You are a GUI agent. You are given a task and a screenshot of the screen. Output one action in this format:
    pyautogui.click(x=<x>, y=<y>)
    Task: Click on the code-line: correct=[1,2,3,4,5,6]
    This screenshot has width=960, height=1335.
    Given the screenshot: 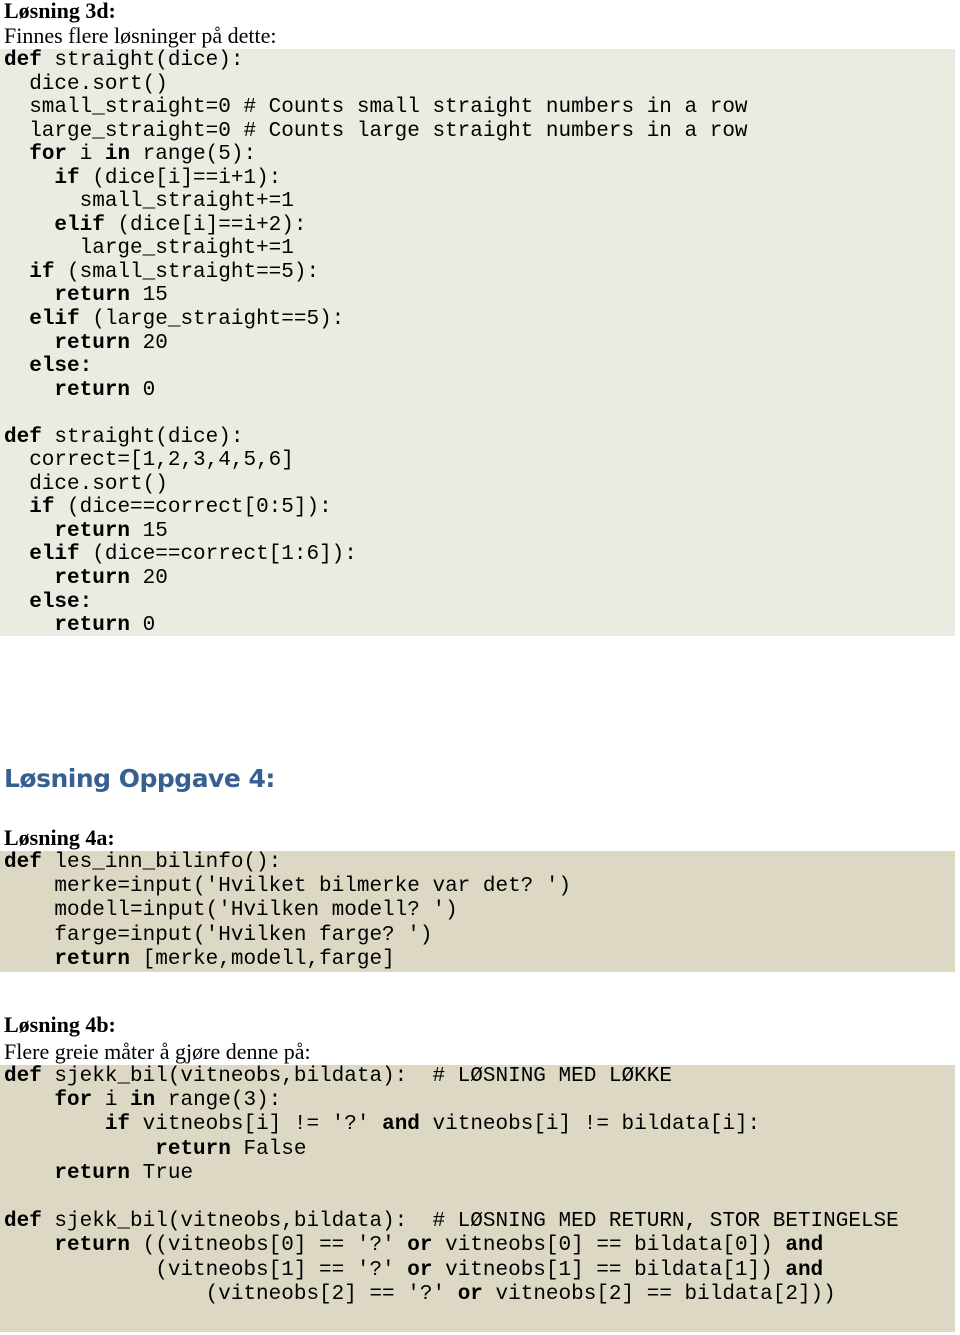 What is the action you would take?
    pyautogui.click(x=479, y=461)
    